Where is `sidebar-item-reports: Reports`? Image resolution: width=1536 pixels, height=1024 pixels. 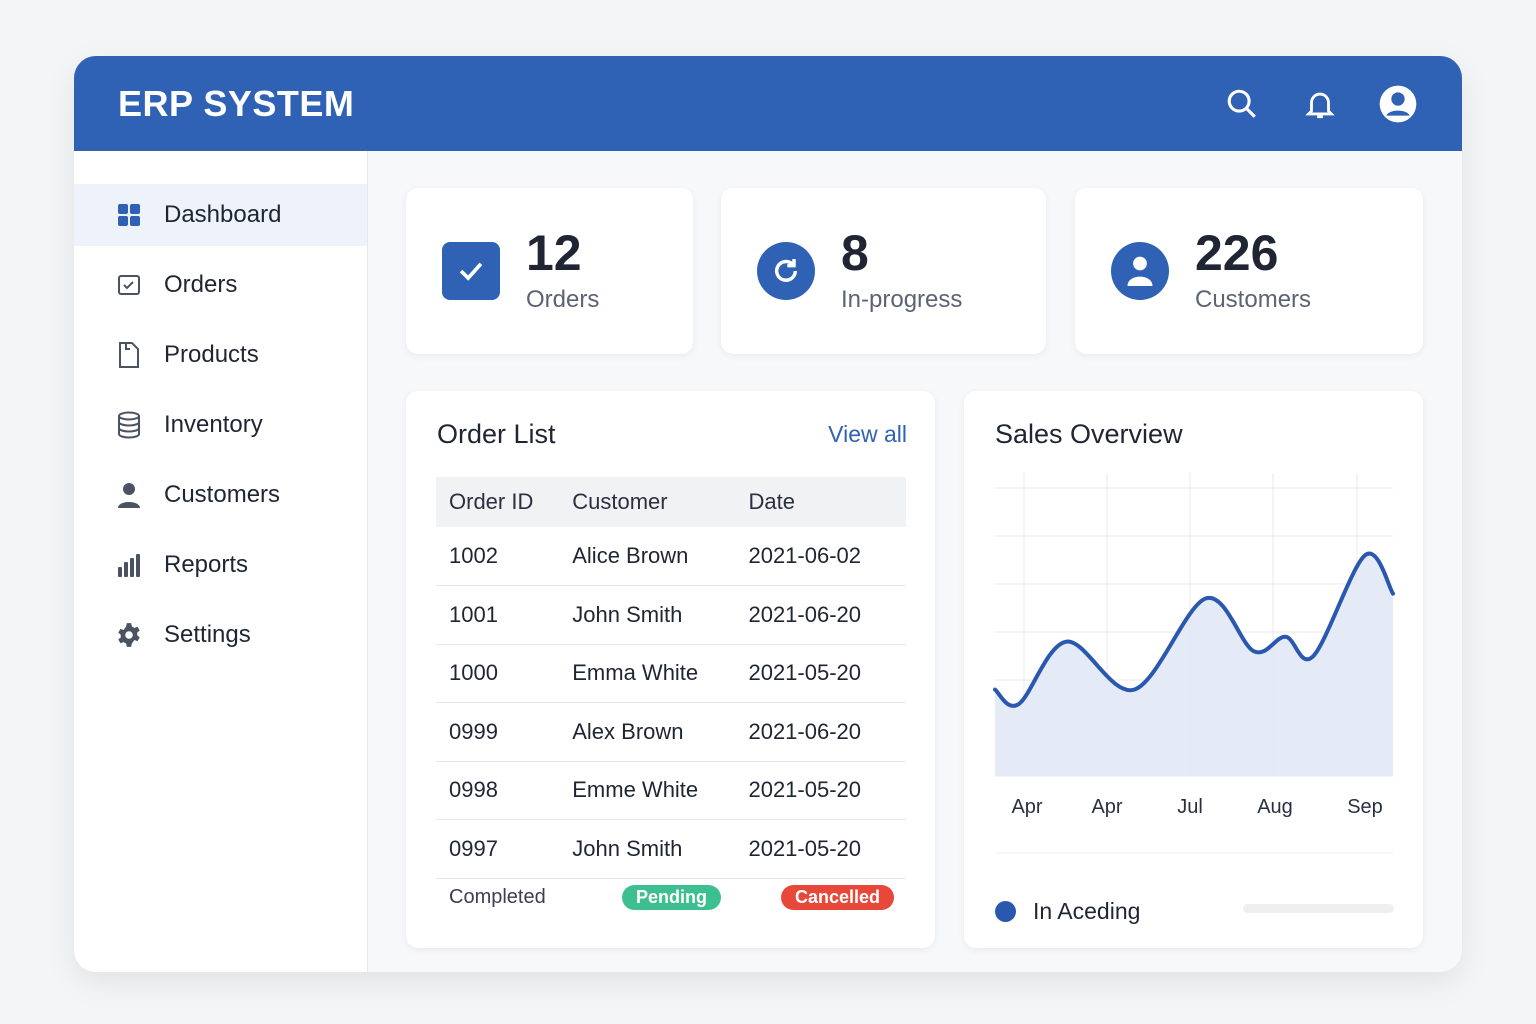 sidebar-item-reports: Reports is located at coordinates (220, 565).